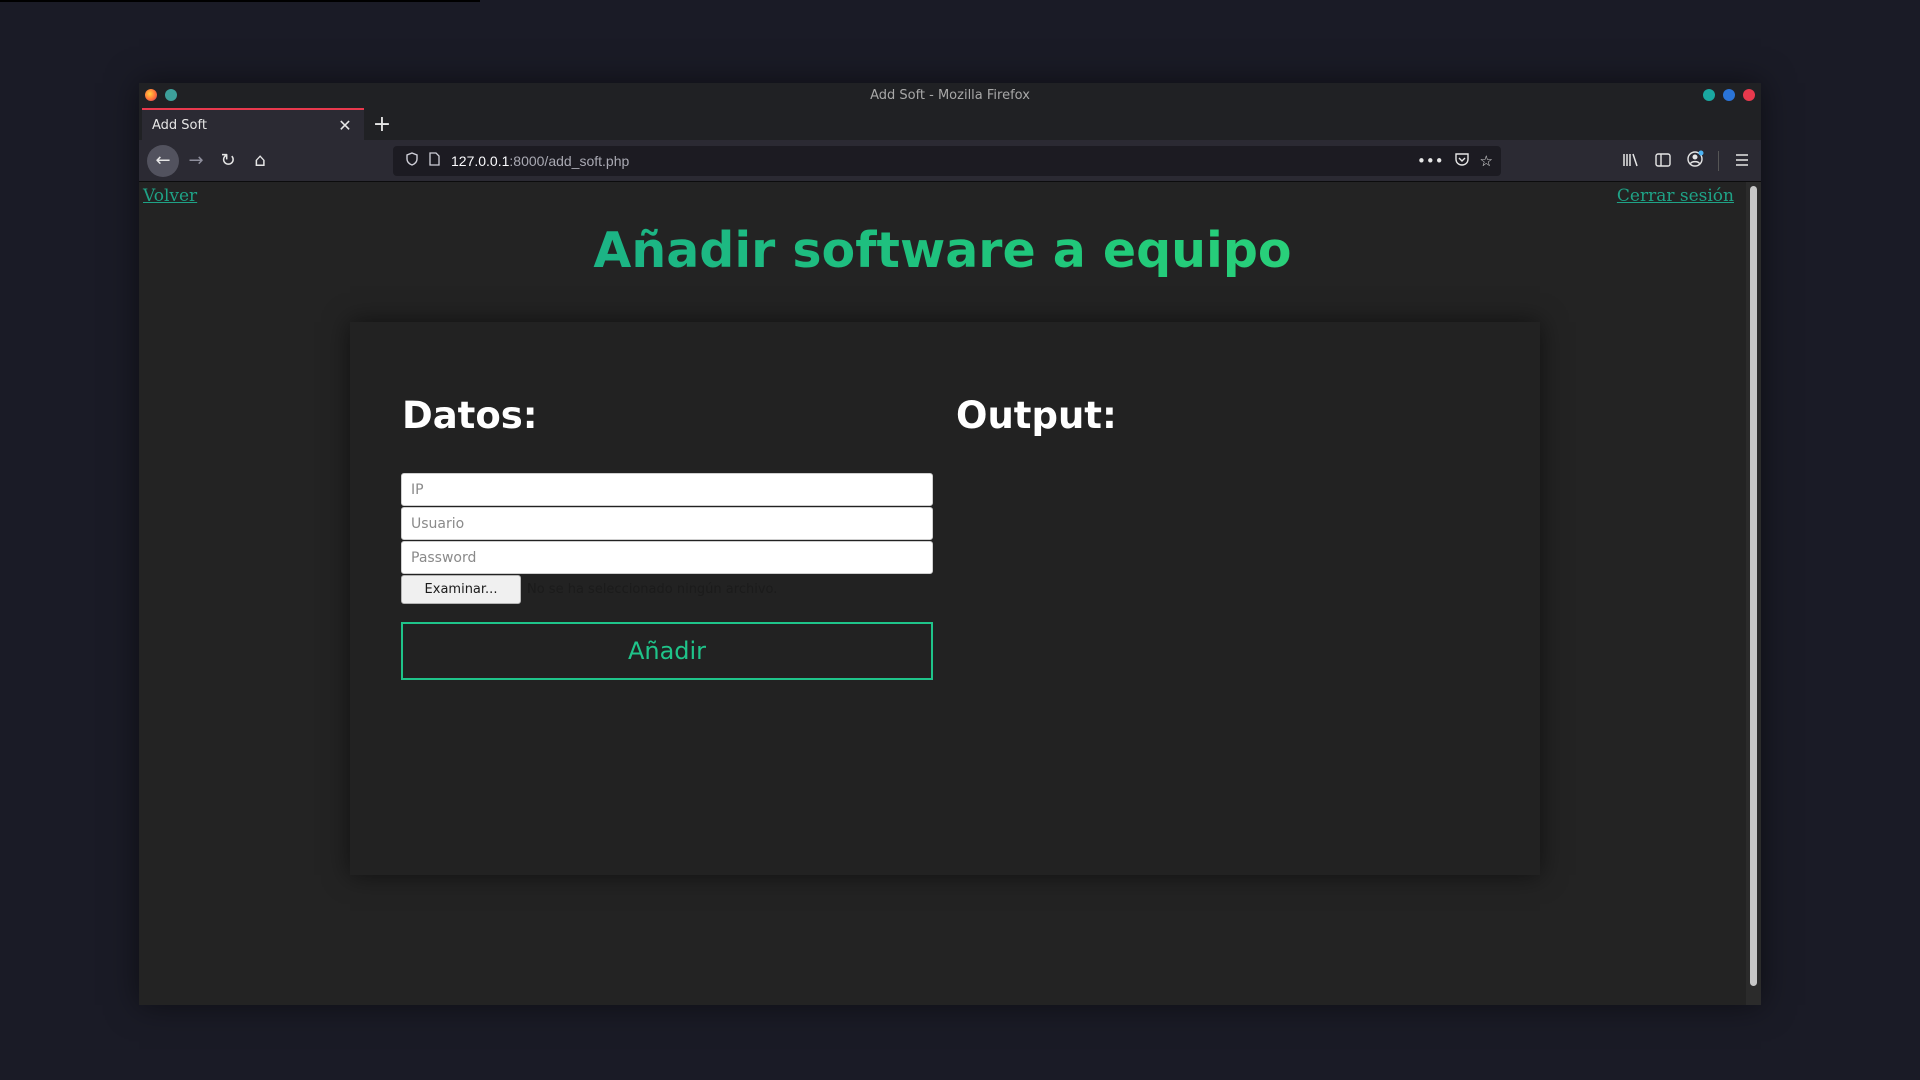 The image size is (1920, 1080). I want to click on tab-title: Add Soft, so click(179, 125).